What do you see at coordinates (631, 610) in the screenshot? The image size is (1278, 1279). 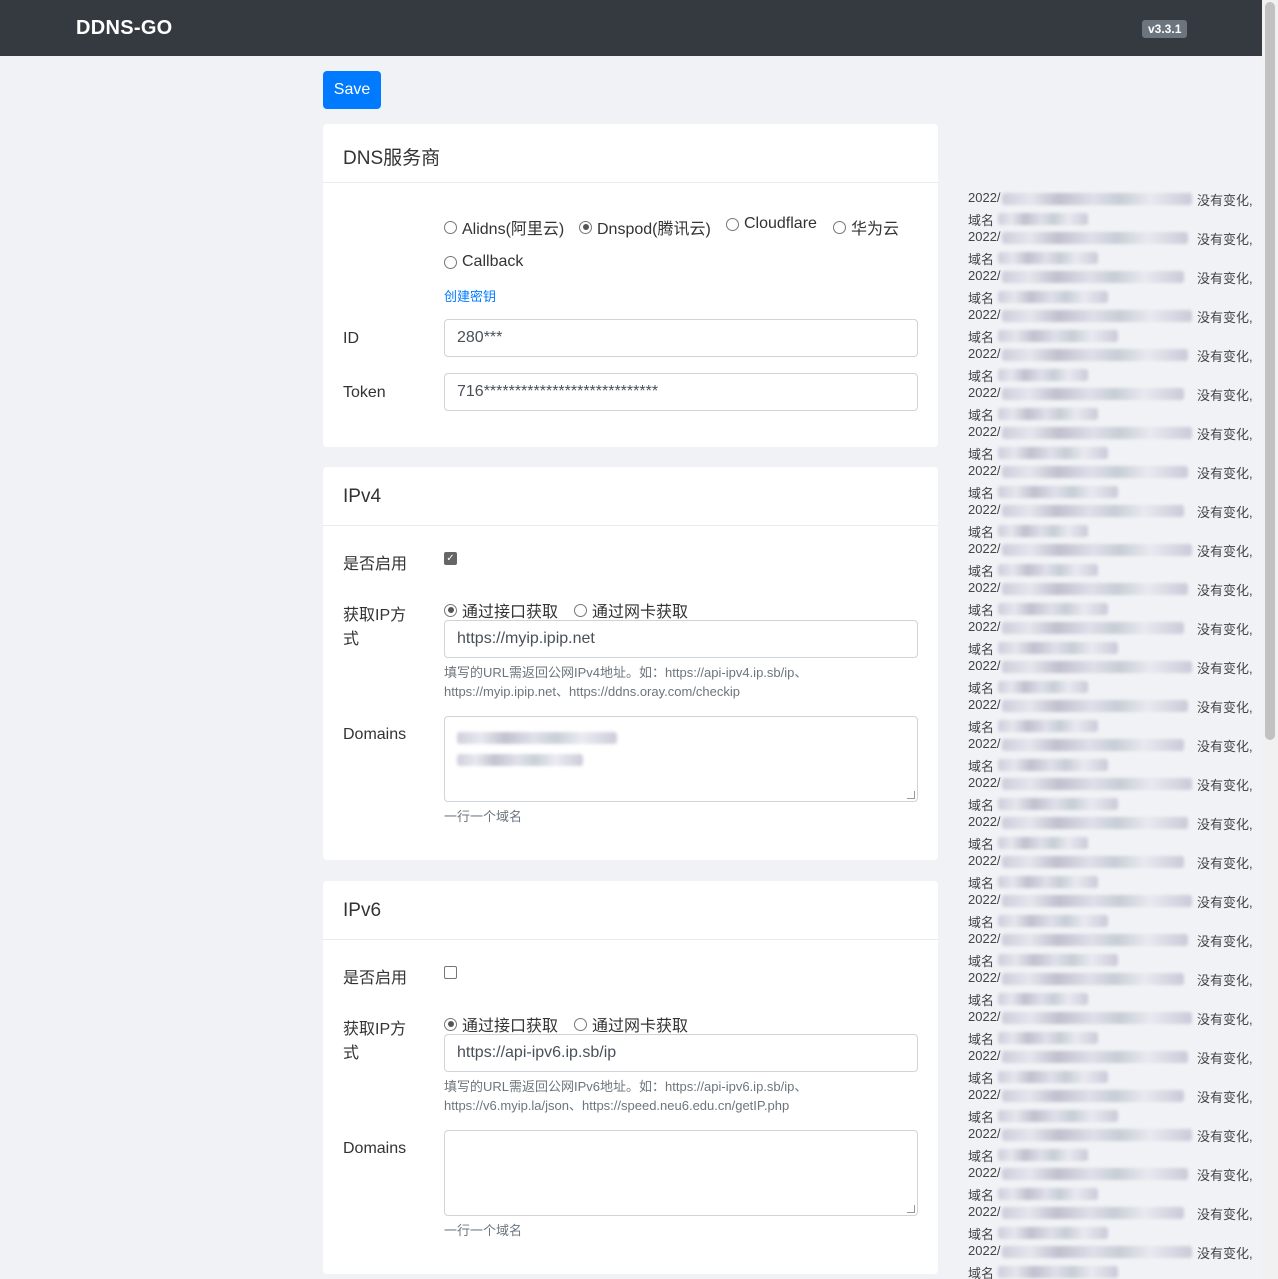 I see `ipv4-method-nic-radio: 通过网卡获取` at bounding box center [631, 610].